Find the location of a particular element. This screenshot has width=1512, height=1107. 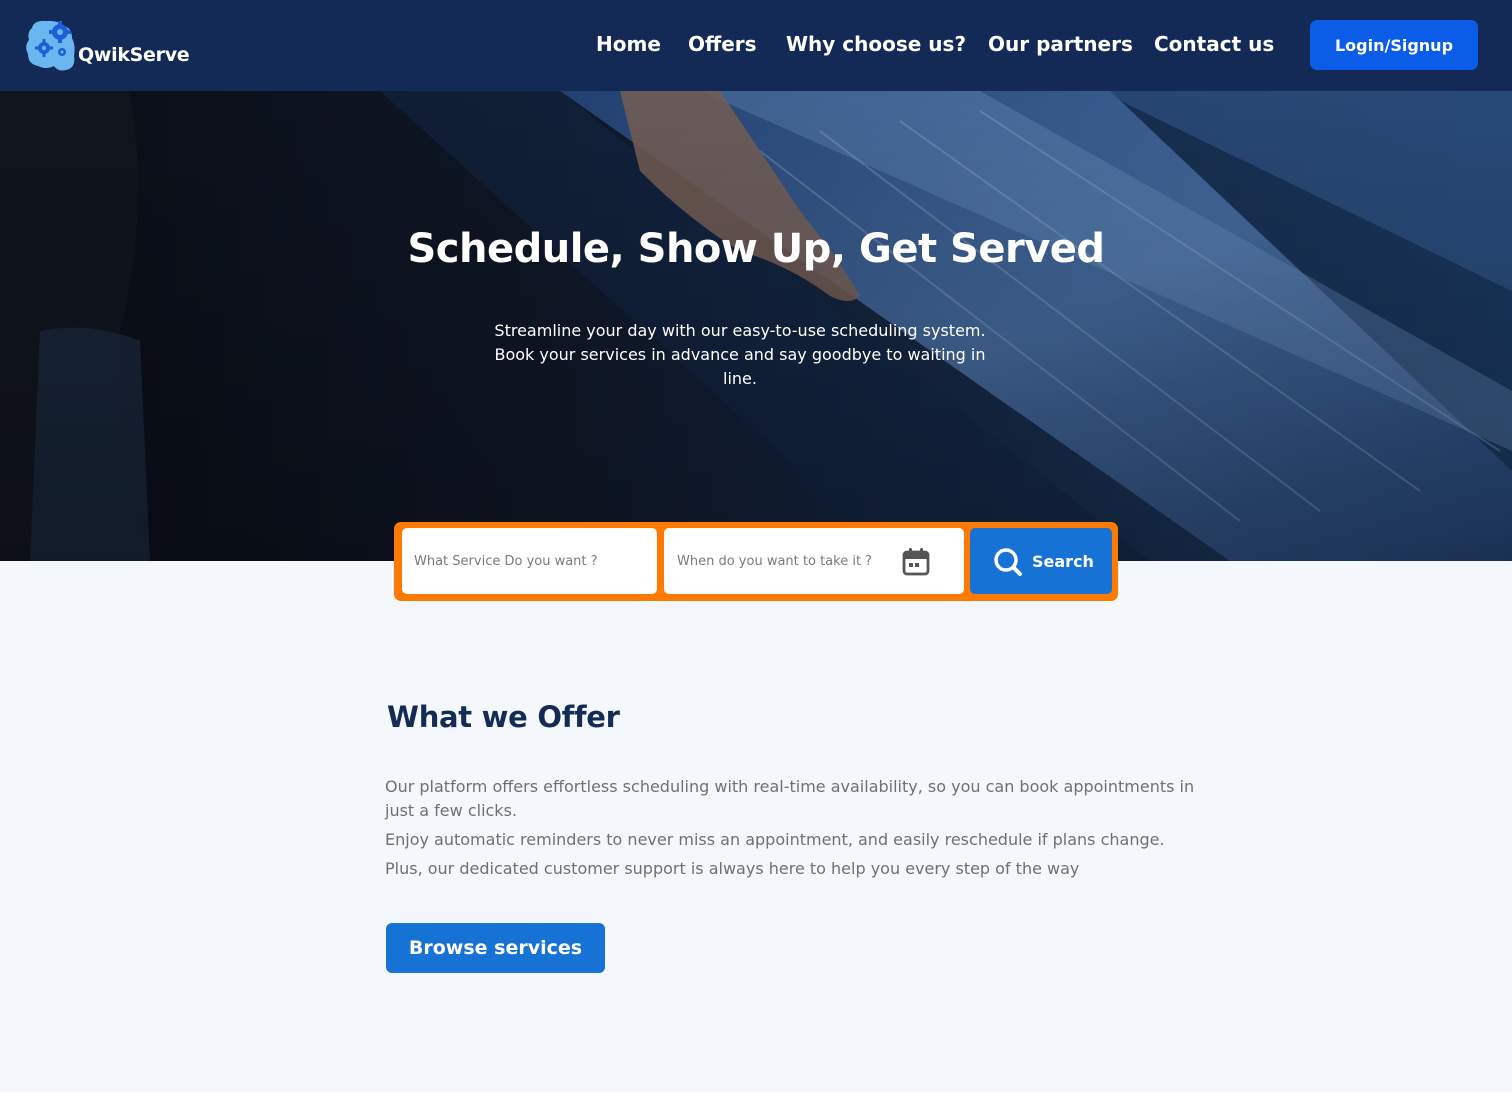

search-button-label: Search is located at coordinates (1063, 561).